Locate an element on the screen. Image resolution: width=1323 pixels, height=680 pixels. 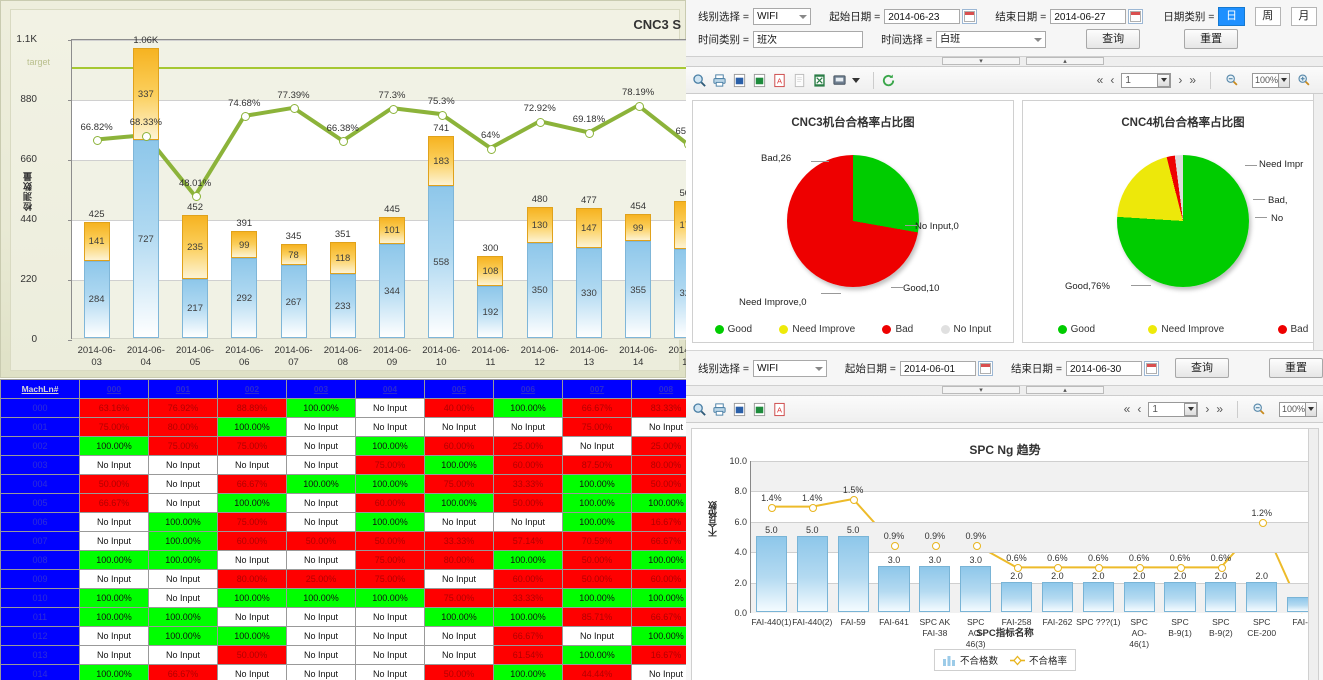
matrix-column-header: 007 is located at coordinates (597, 389).